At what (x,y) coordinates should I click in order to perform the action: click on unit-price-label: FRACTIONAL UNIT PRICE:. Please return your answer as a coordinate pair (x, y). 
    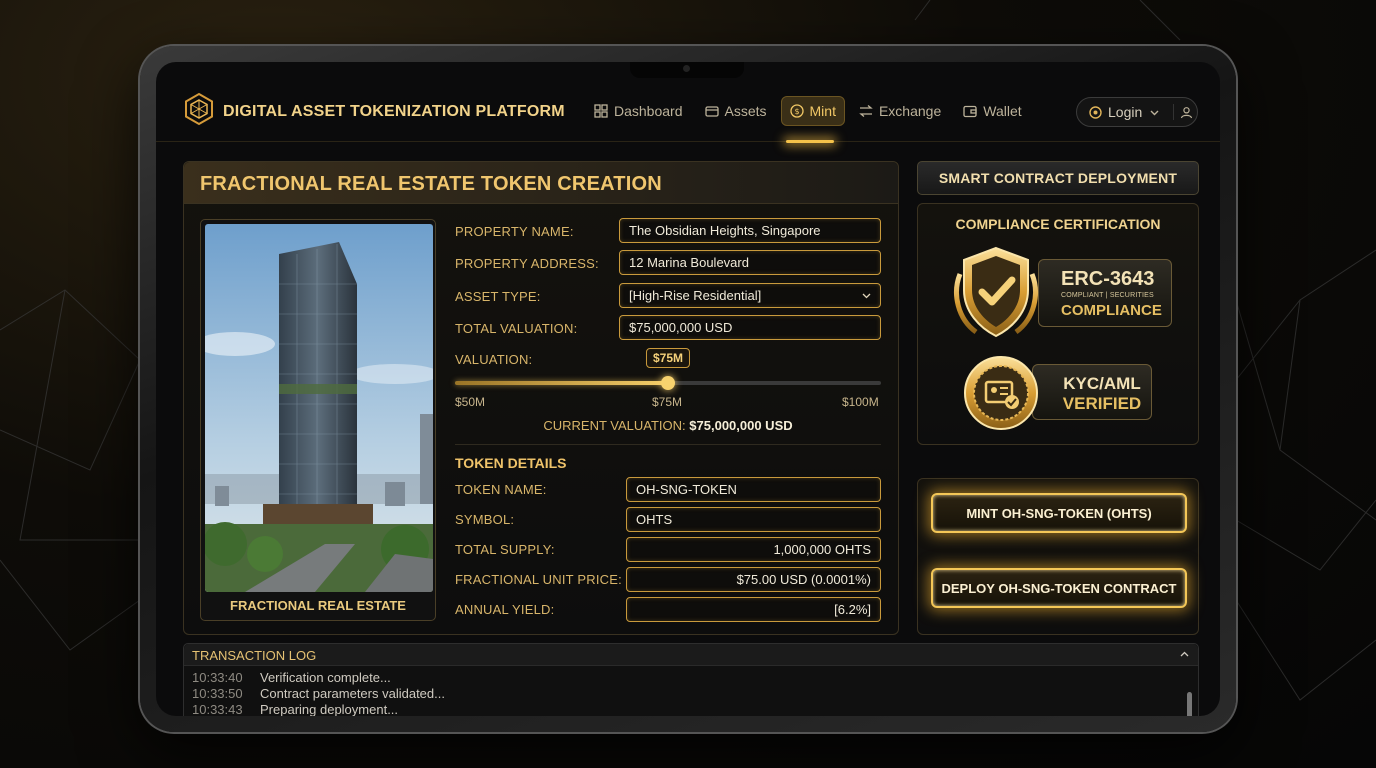
    Looking at the image, I should click on (538, 579).